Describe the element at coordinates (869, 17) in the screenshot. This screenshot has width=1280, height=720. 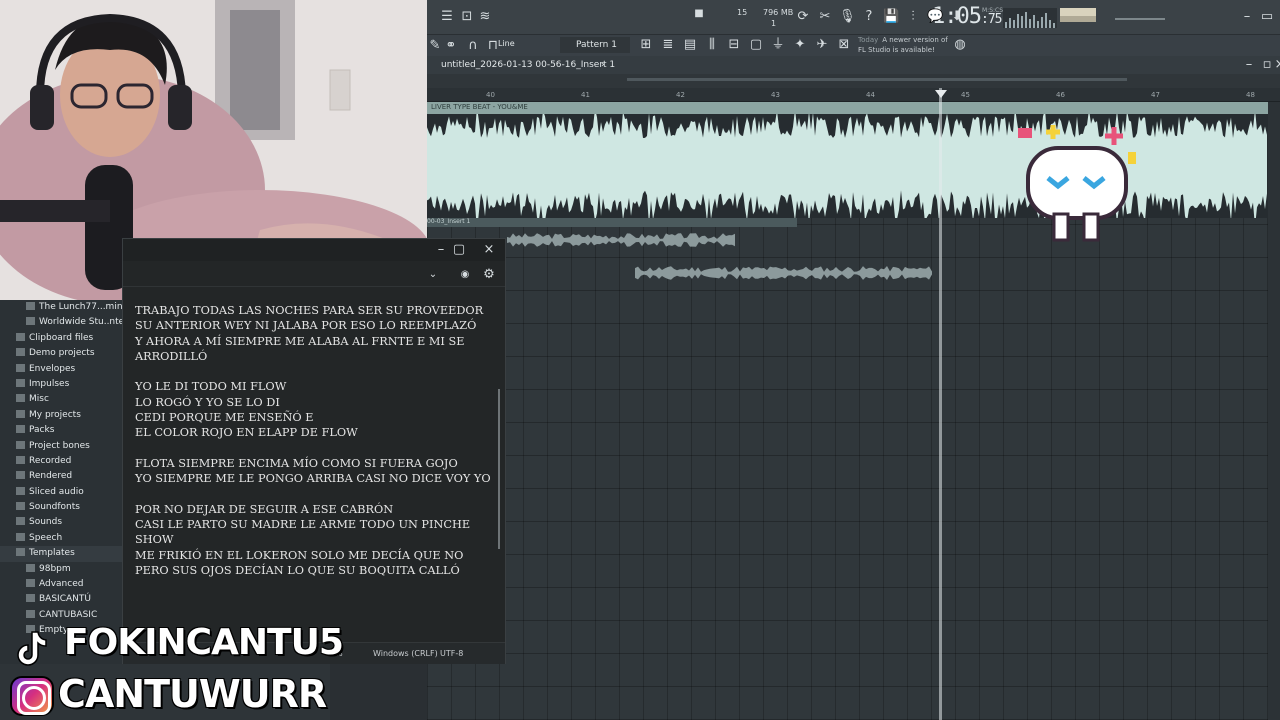
I see `help-icon: ?` at that location.